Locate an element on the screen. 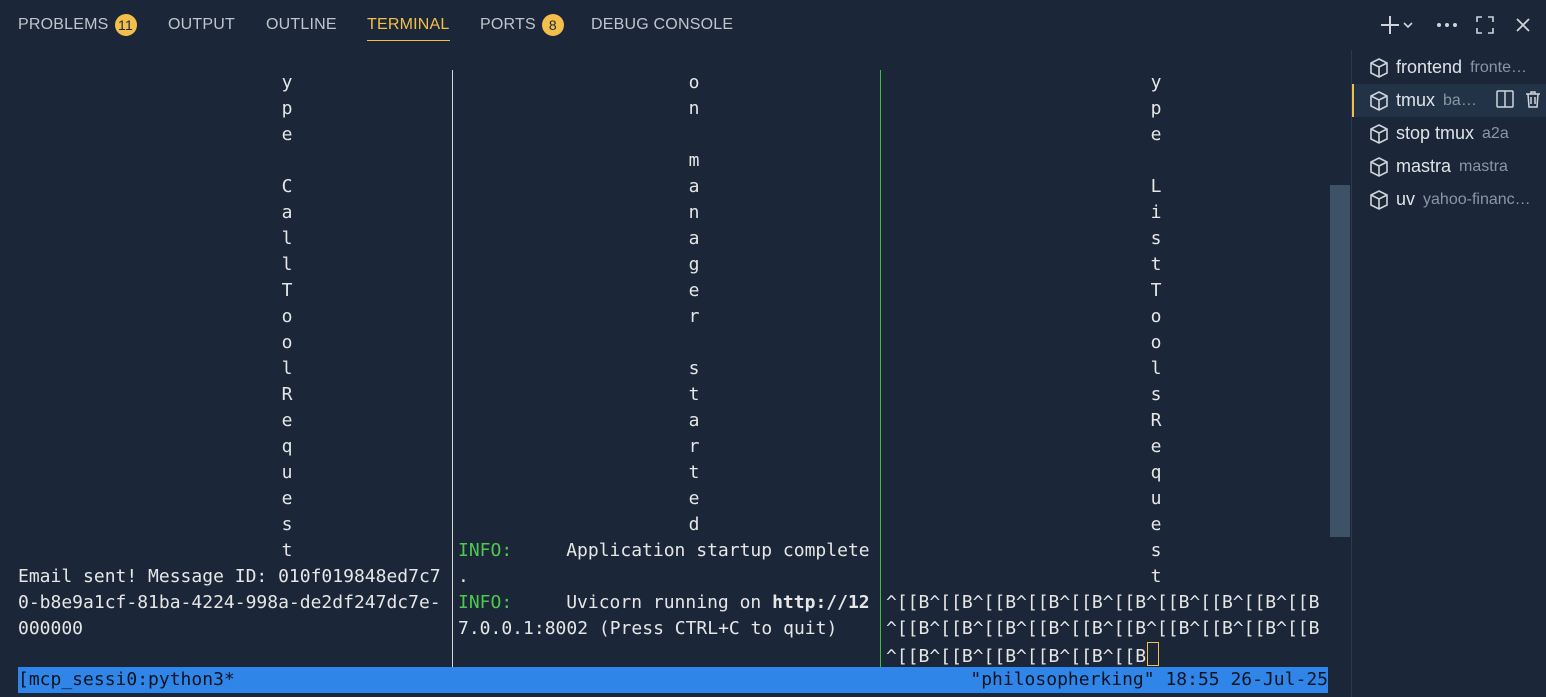  split-terminal-icon is located at coordinates (1505, 99).